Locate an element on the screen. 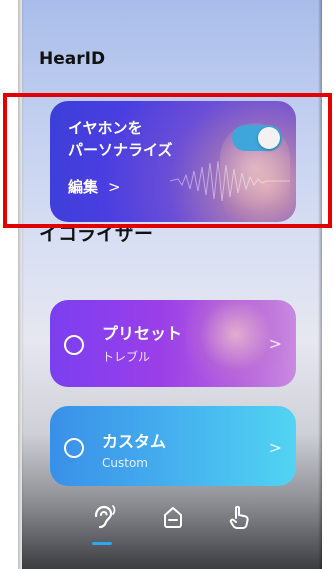 The height and width of the screenshot is (569, 334). section-title-equalizer: イコライザー is located at coordinates (96, 234).